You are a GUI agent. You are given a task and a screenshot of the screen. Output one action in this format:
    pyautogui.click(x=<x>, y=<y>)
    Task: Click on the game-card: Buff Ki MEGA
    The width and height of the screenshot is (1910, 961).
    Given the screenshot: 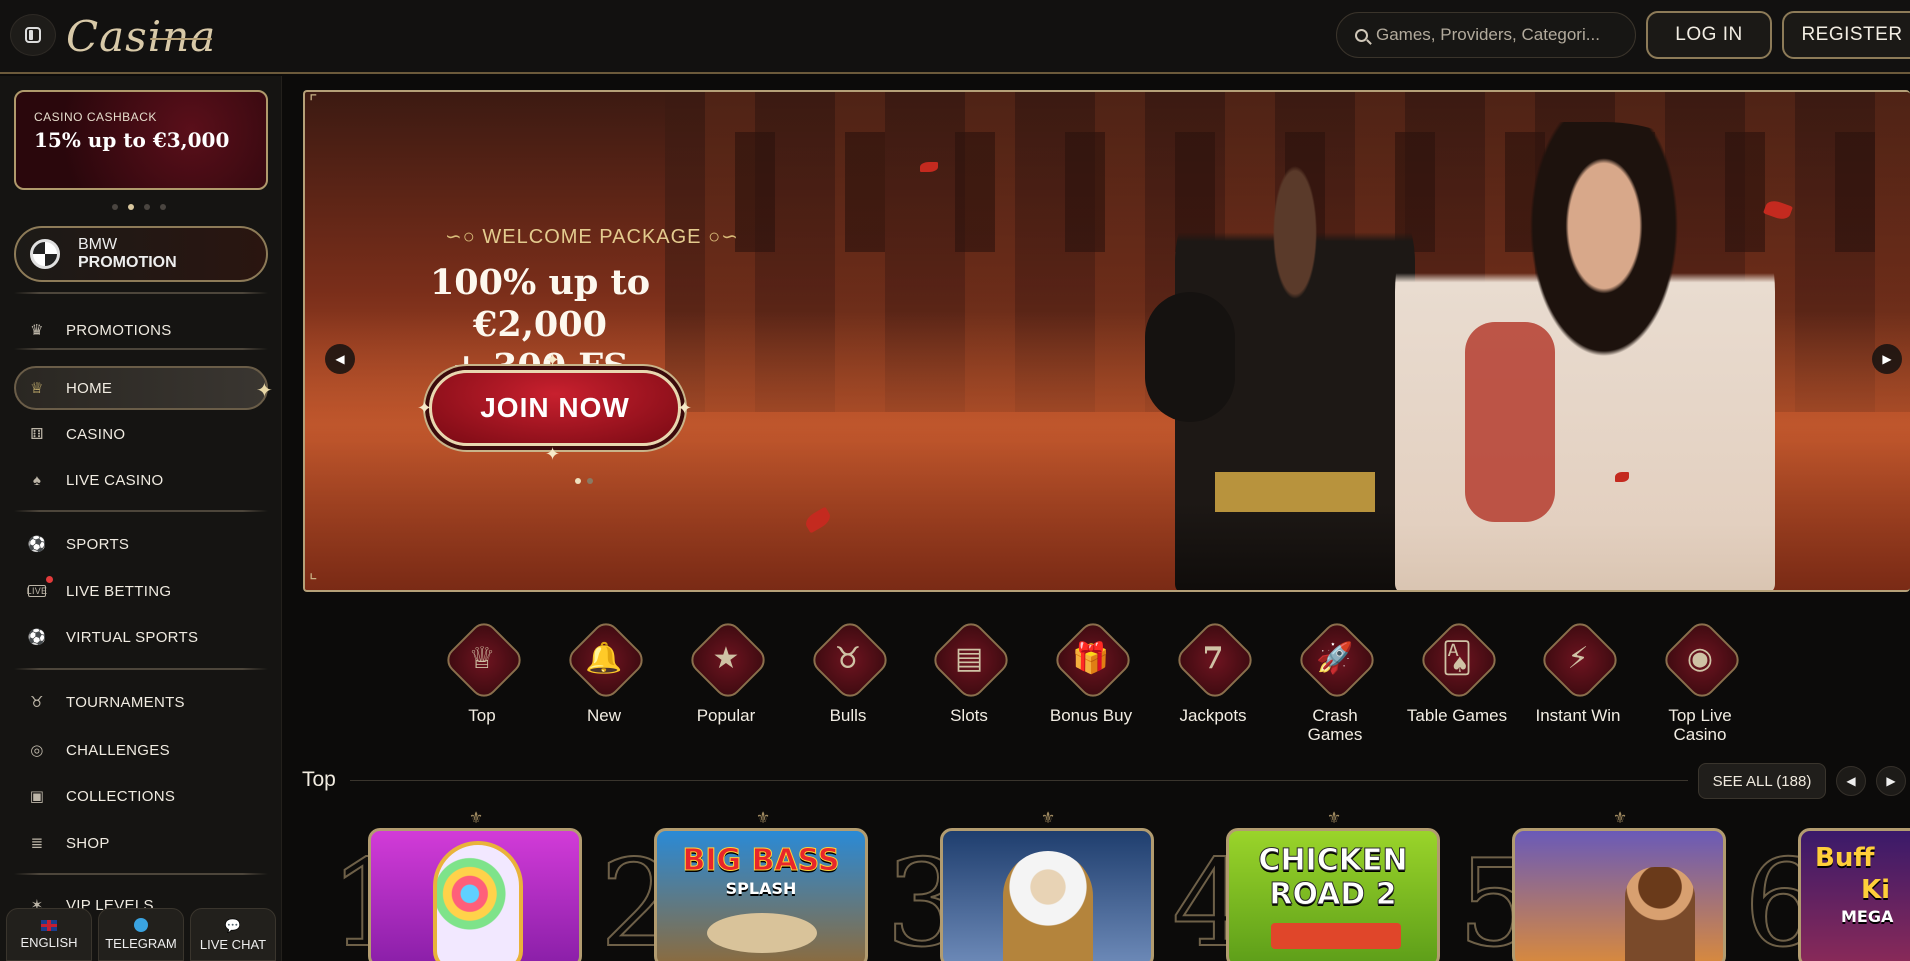 What is the action you would take?
    pyautogui.click(x=1854, y=894)
    